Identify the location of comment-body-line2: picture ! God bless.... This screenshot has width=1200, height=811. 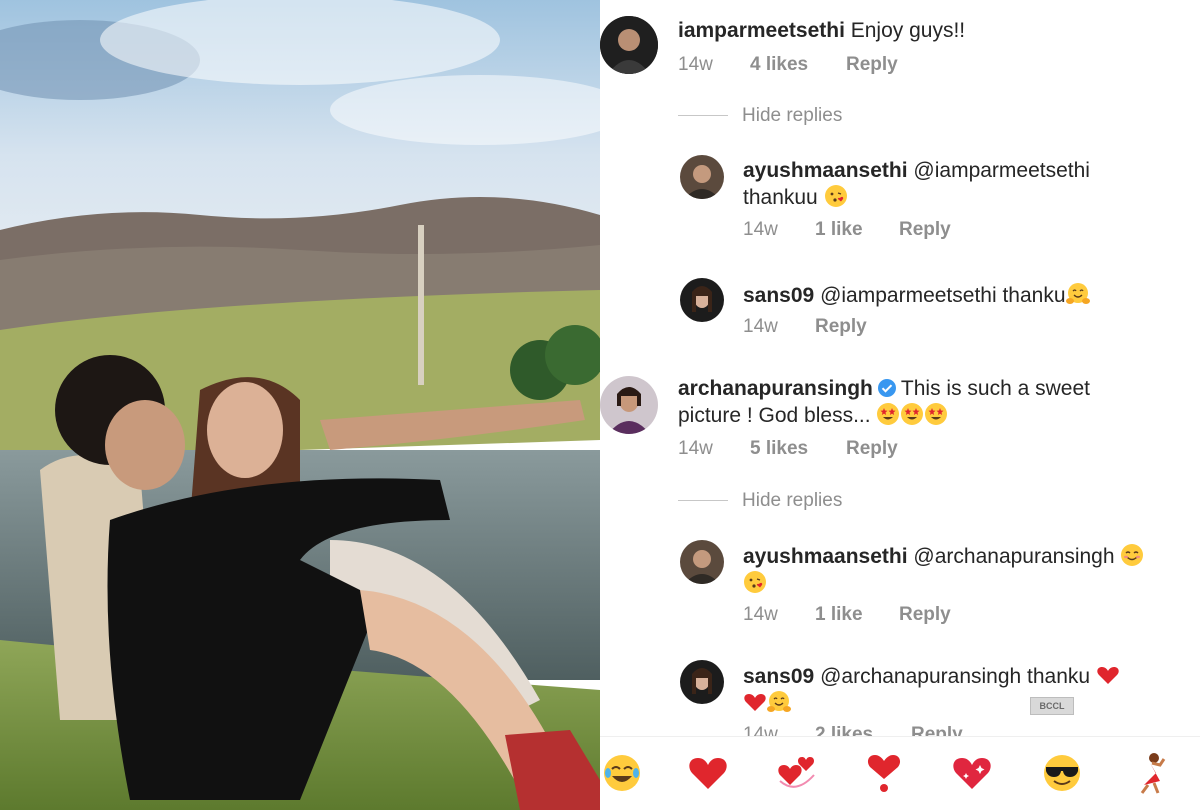
(774, 415).